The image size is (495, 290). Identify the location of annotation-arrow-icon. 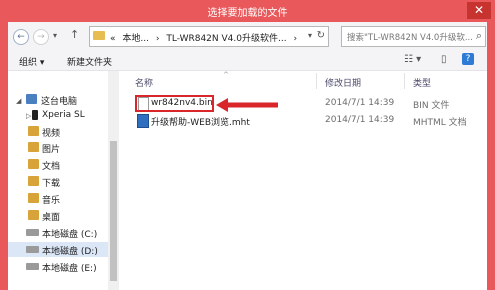
(247, 105).